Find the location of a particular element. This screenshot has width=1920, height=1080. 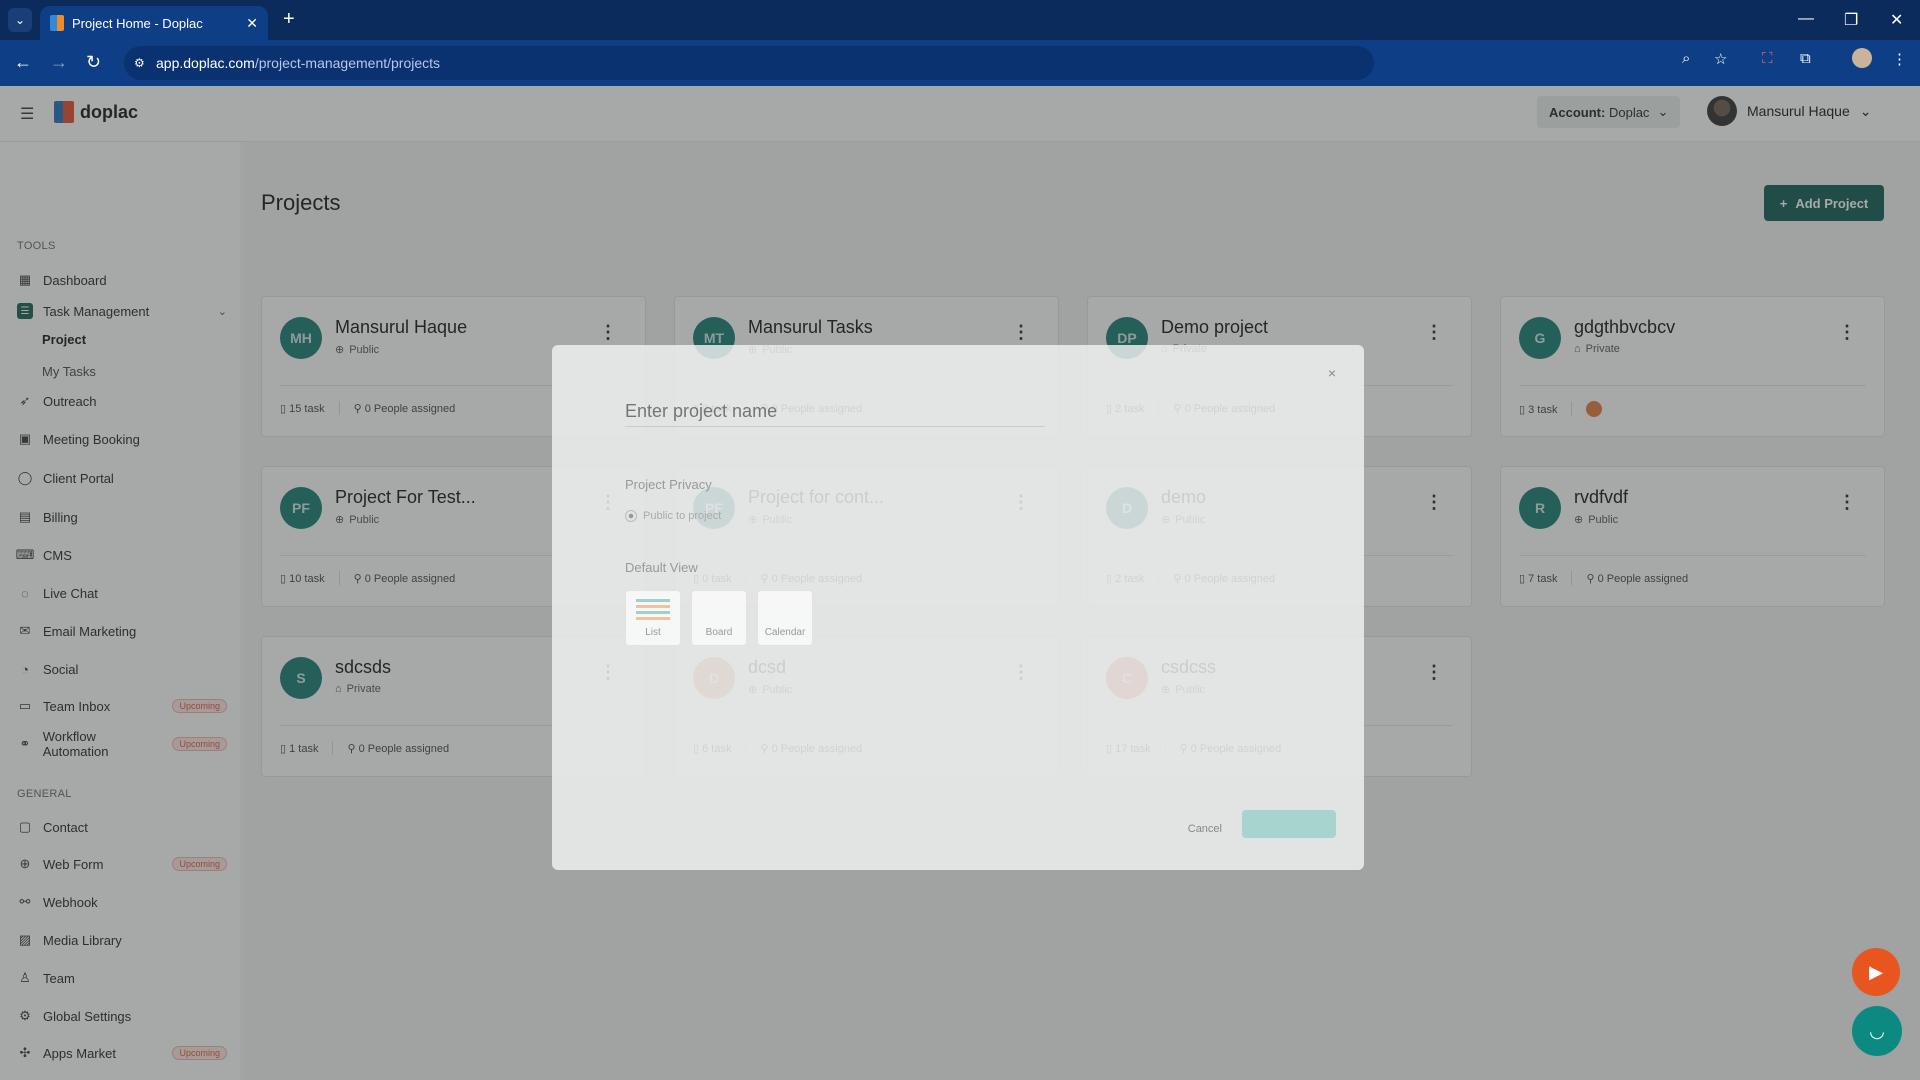

menu-toggle-icon: ☰ is located at coordinates (30, 114).